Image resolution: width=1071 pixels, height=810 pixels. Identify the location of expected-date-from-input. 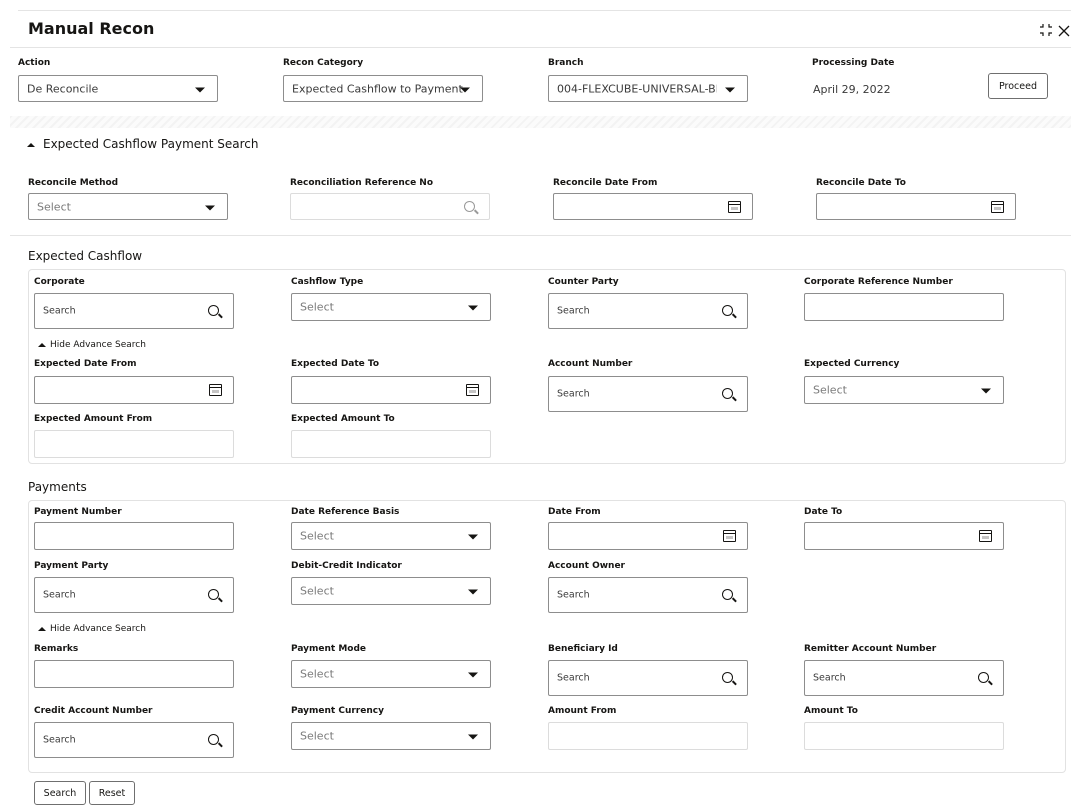
(134, 390).